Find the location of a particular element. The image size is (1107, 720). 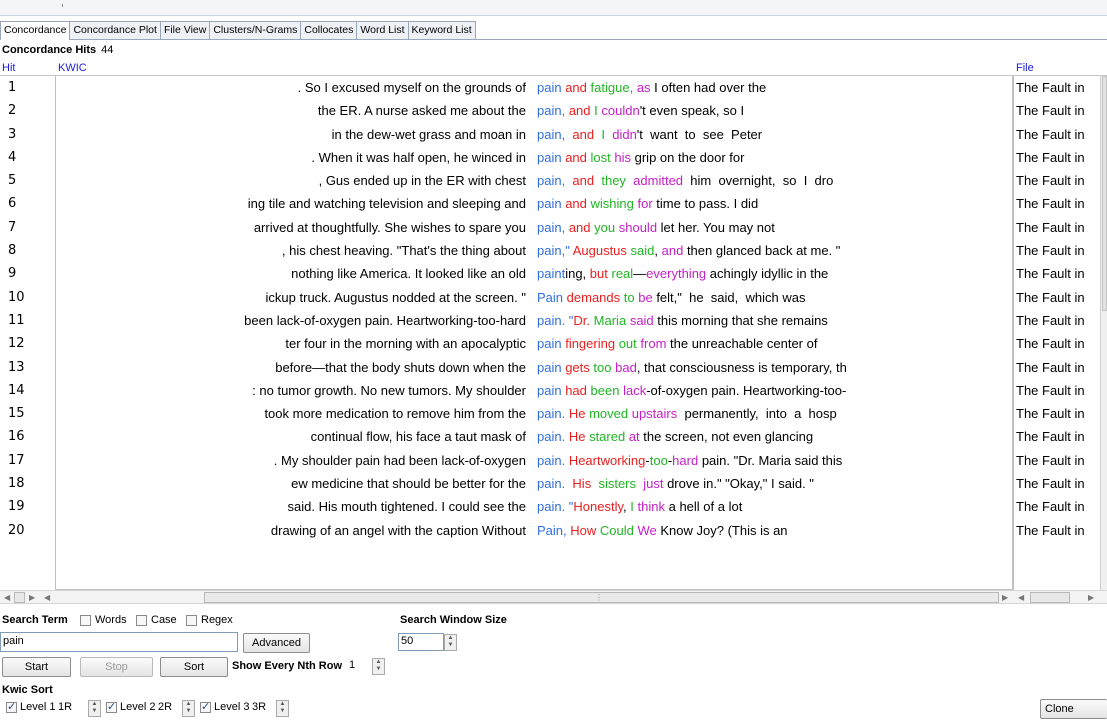

kwic-token: think is located at coordinates (651, 507).